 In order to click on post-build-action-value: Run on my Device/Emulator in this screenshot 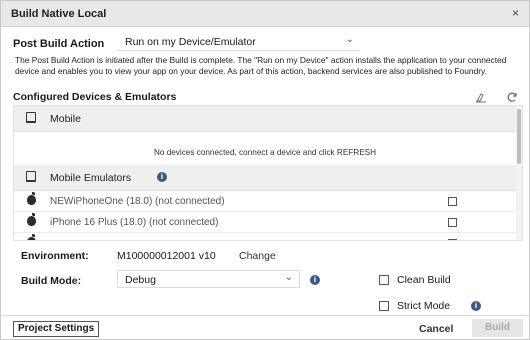, I will do `click(190, 42)`.